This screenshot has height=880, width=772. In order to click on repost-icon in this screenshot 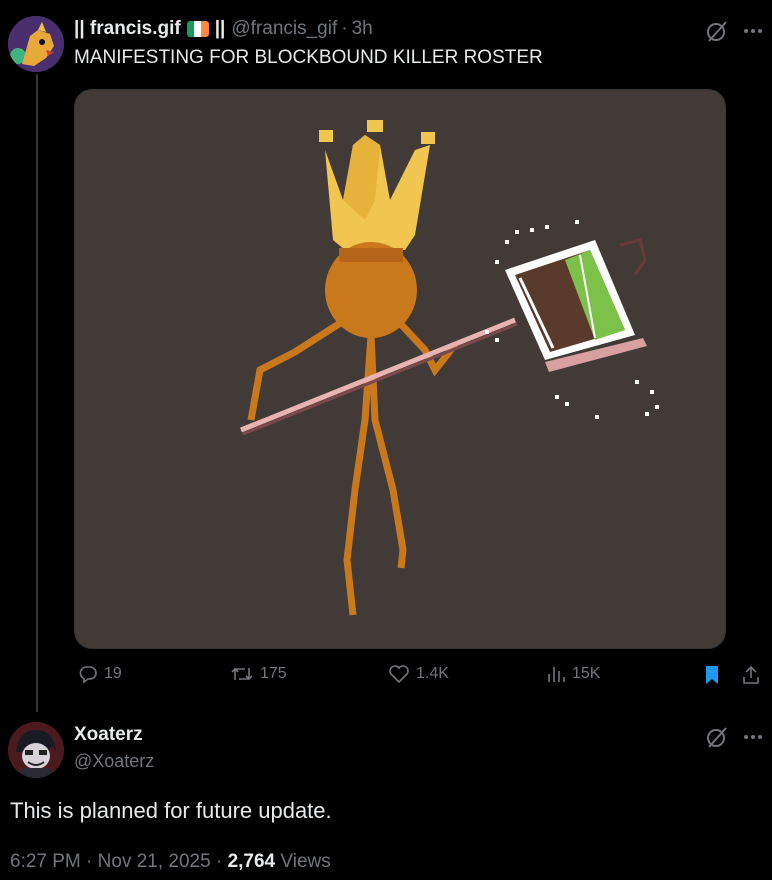, I will do `click(242, 674)`.